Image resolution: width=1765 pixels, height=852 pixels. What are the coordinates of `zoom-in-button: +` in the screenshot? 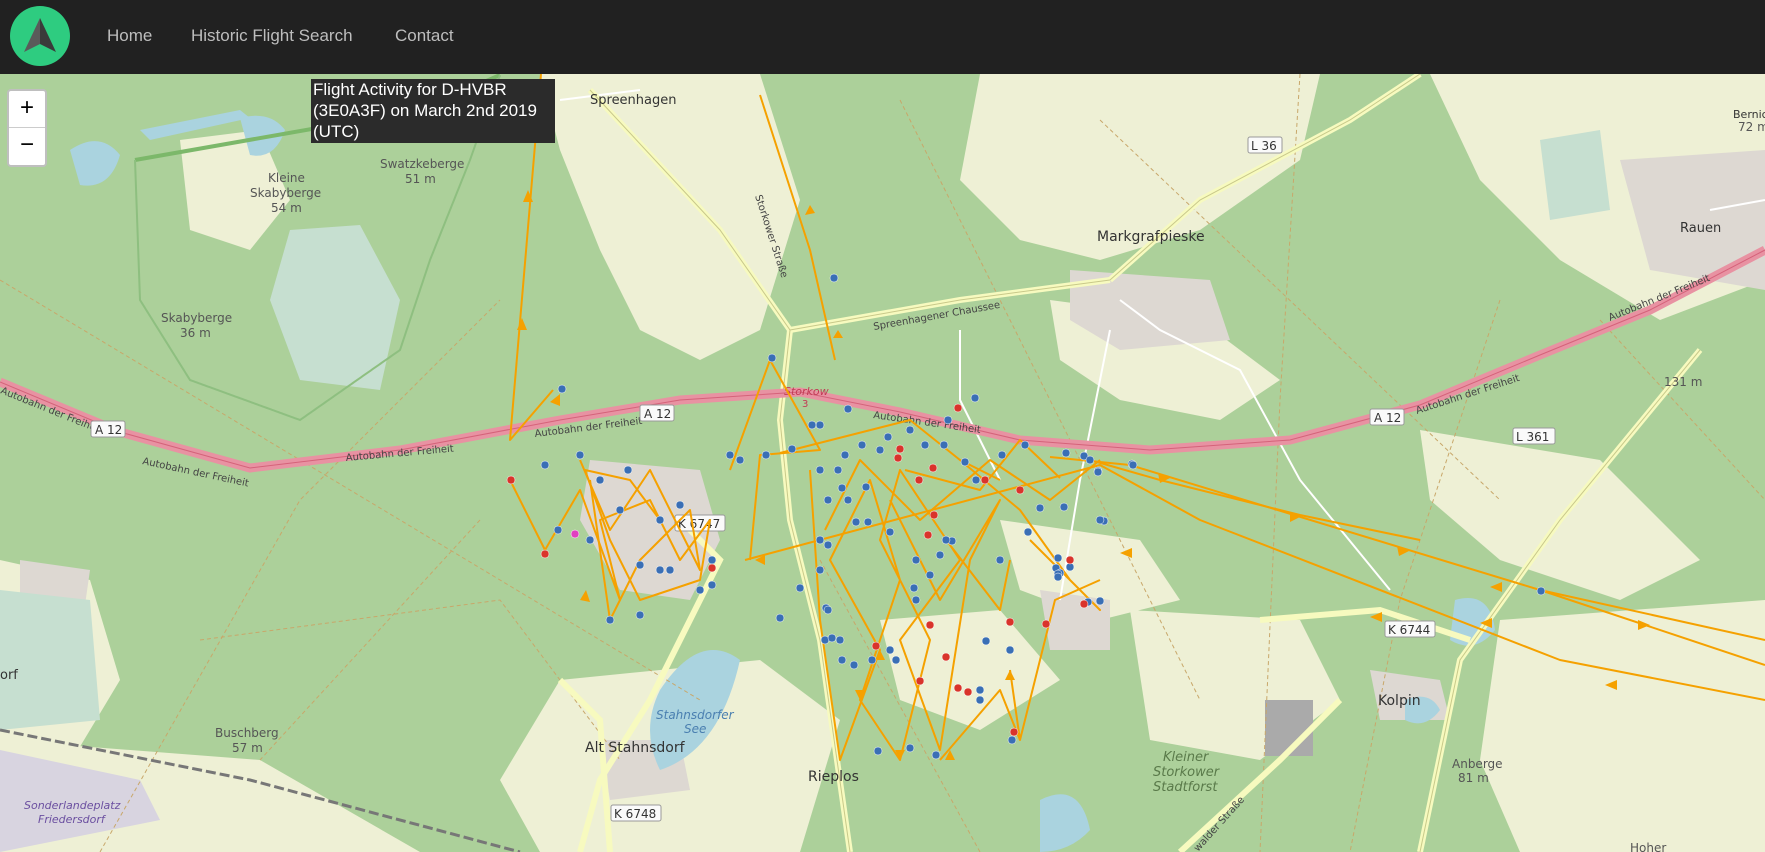 It's located at (27, 109).